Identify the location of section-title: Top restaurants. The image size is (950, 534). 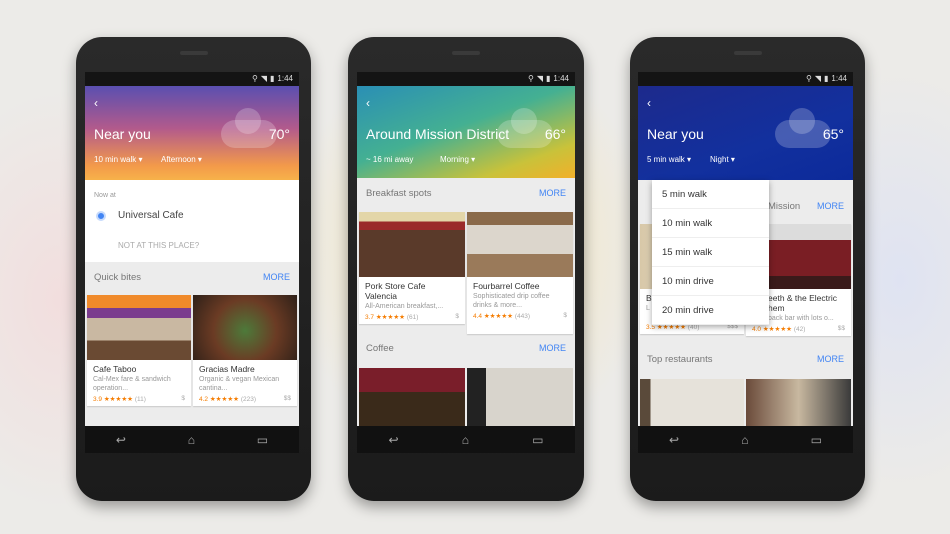
(680, 359).